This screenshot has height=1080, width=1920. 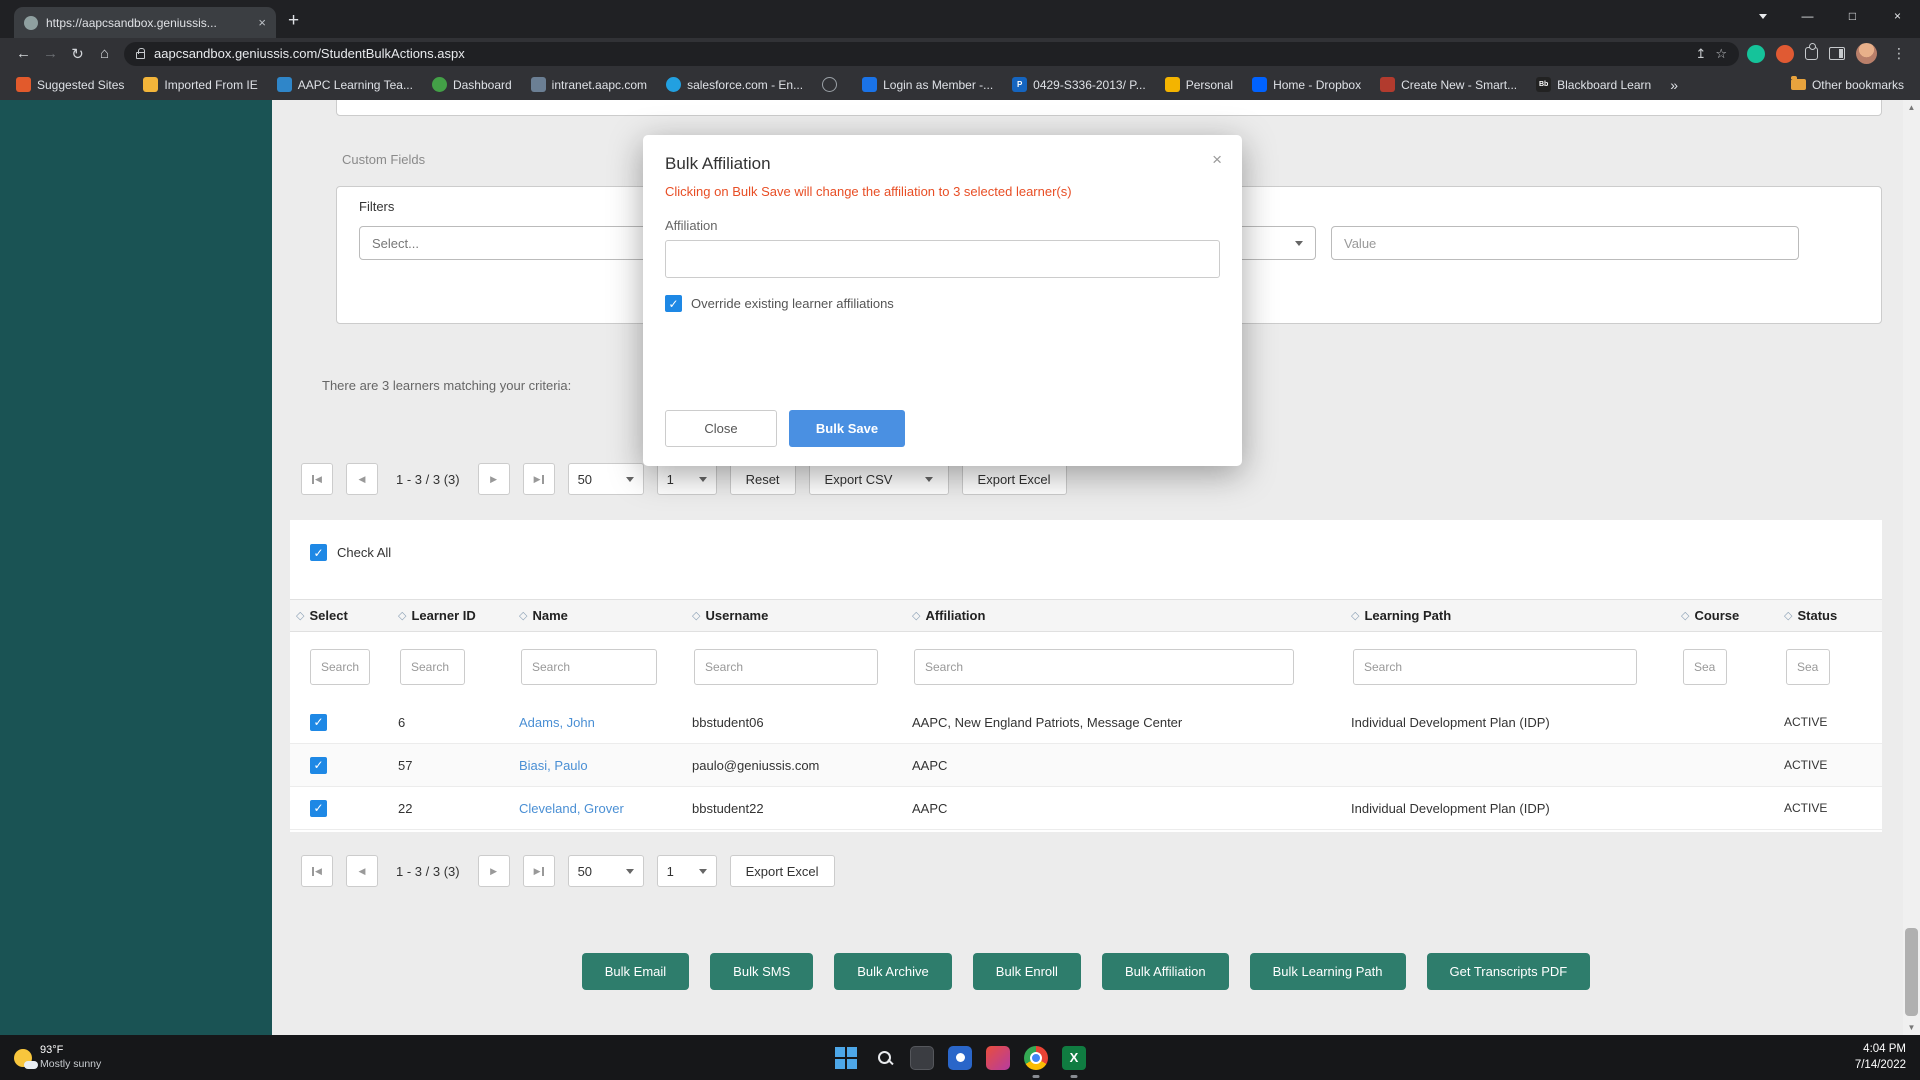 What do you see at coordinates (1811, 51) in the screenshot?
I see `extensions-puzzle-icon` at bounding box center [1811, 51].